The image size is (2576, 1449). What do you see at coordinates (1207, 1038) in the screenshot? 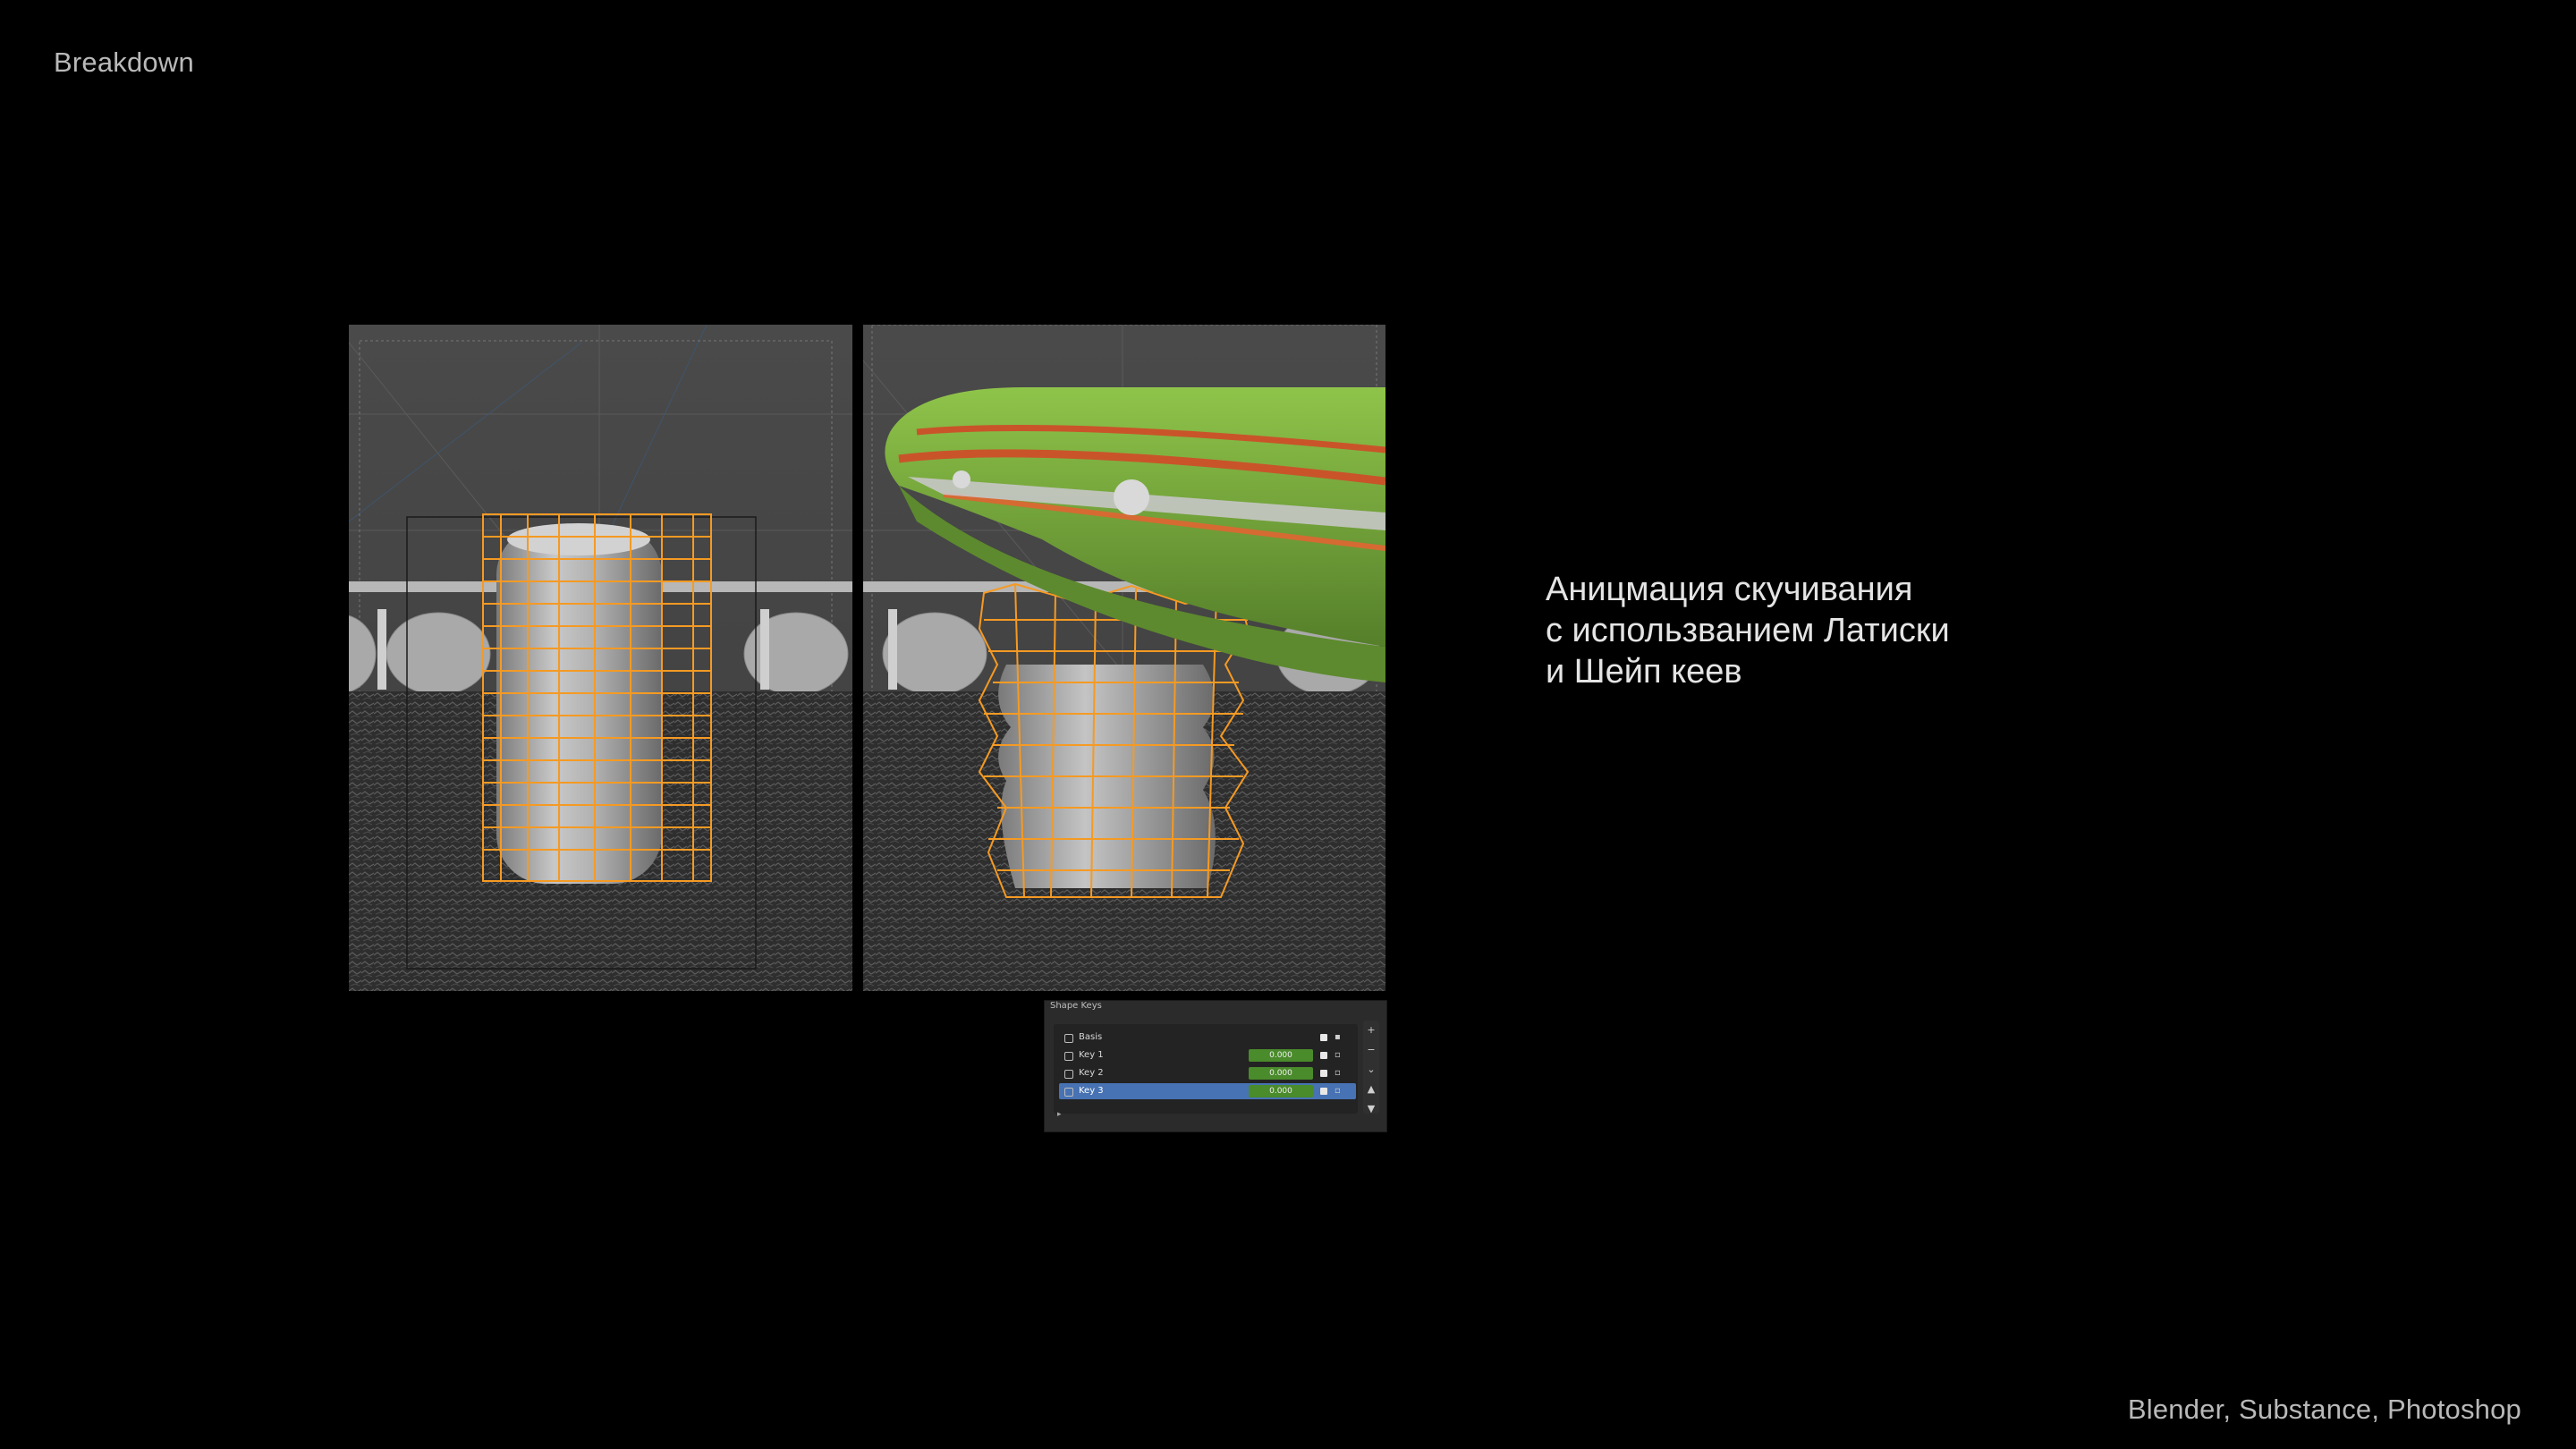
I see `shape-key-row: Basis ▪` at bounding box center [1207, 1038].